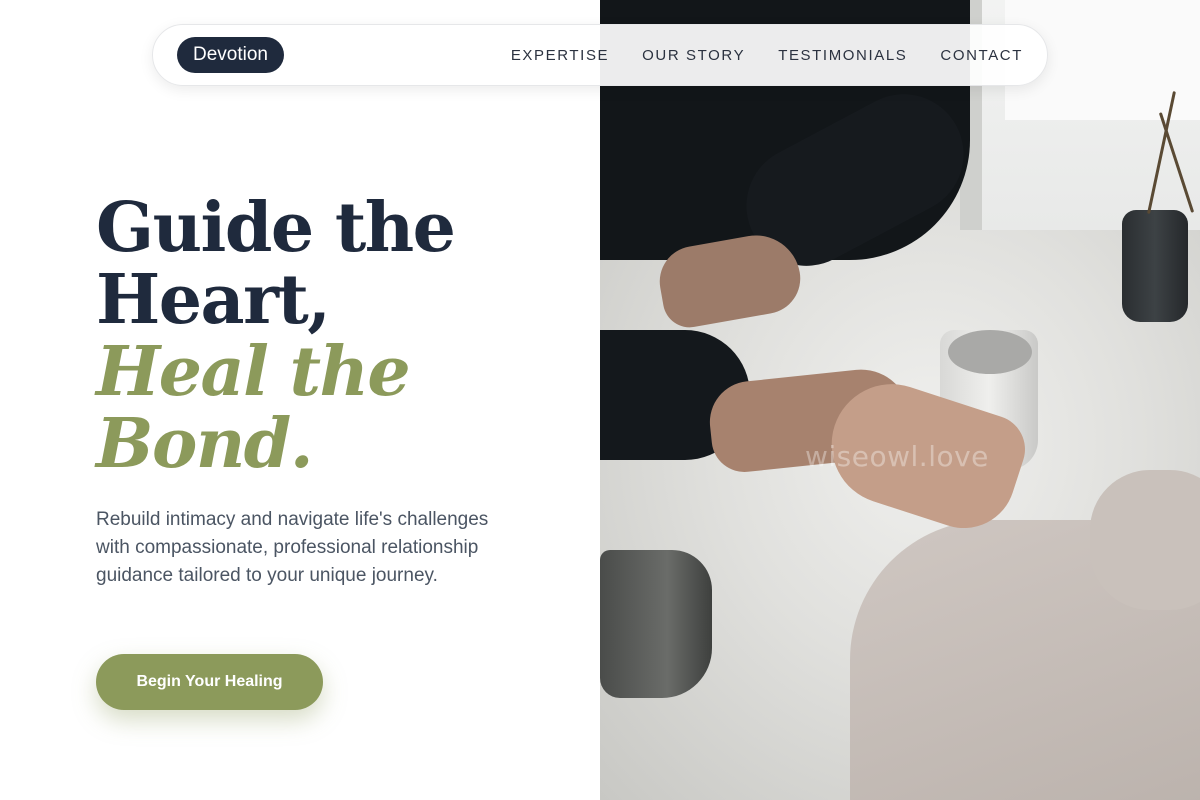 This screenshot has height=800, width=1200. I want to click on nav-link-expertise: EXPERTISE, so click(560, 55).